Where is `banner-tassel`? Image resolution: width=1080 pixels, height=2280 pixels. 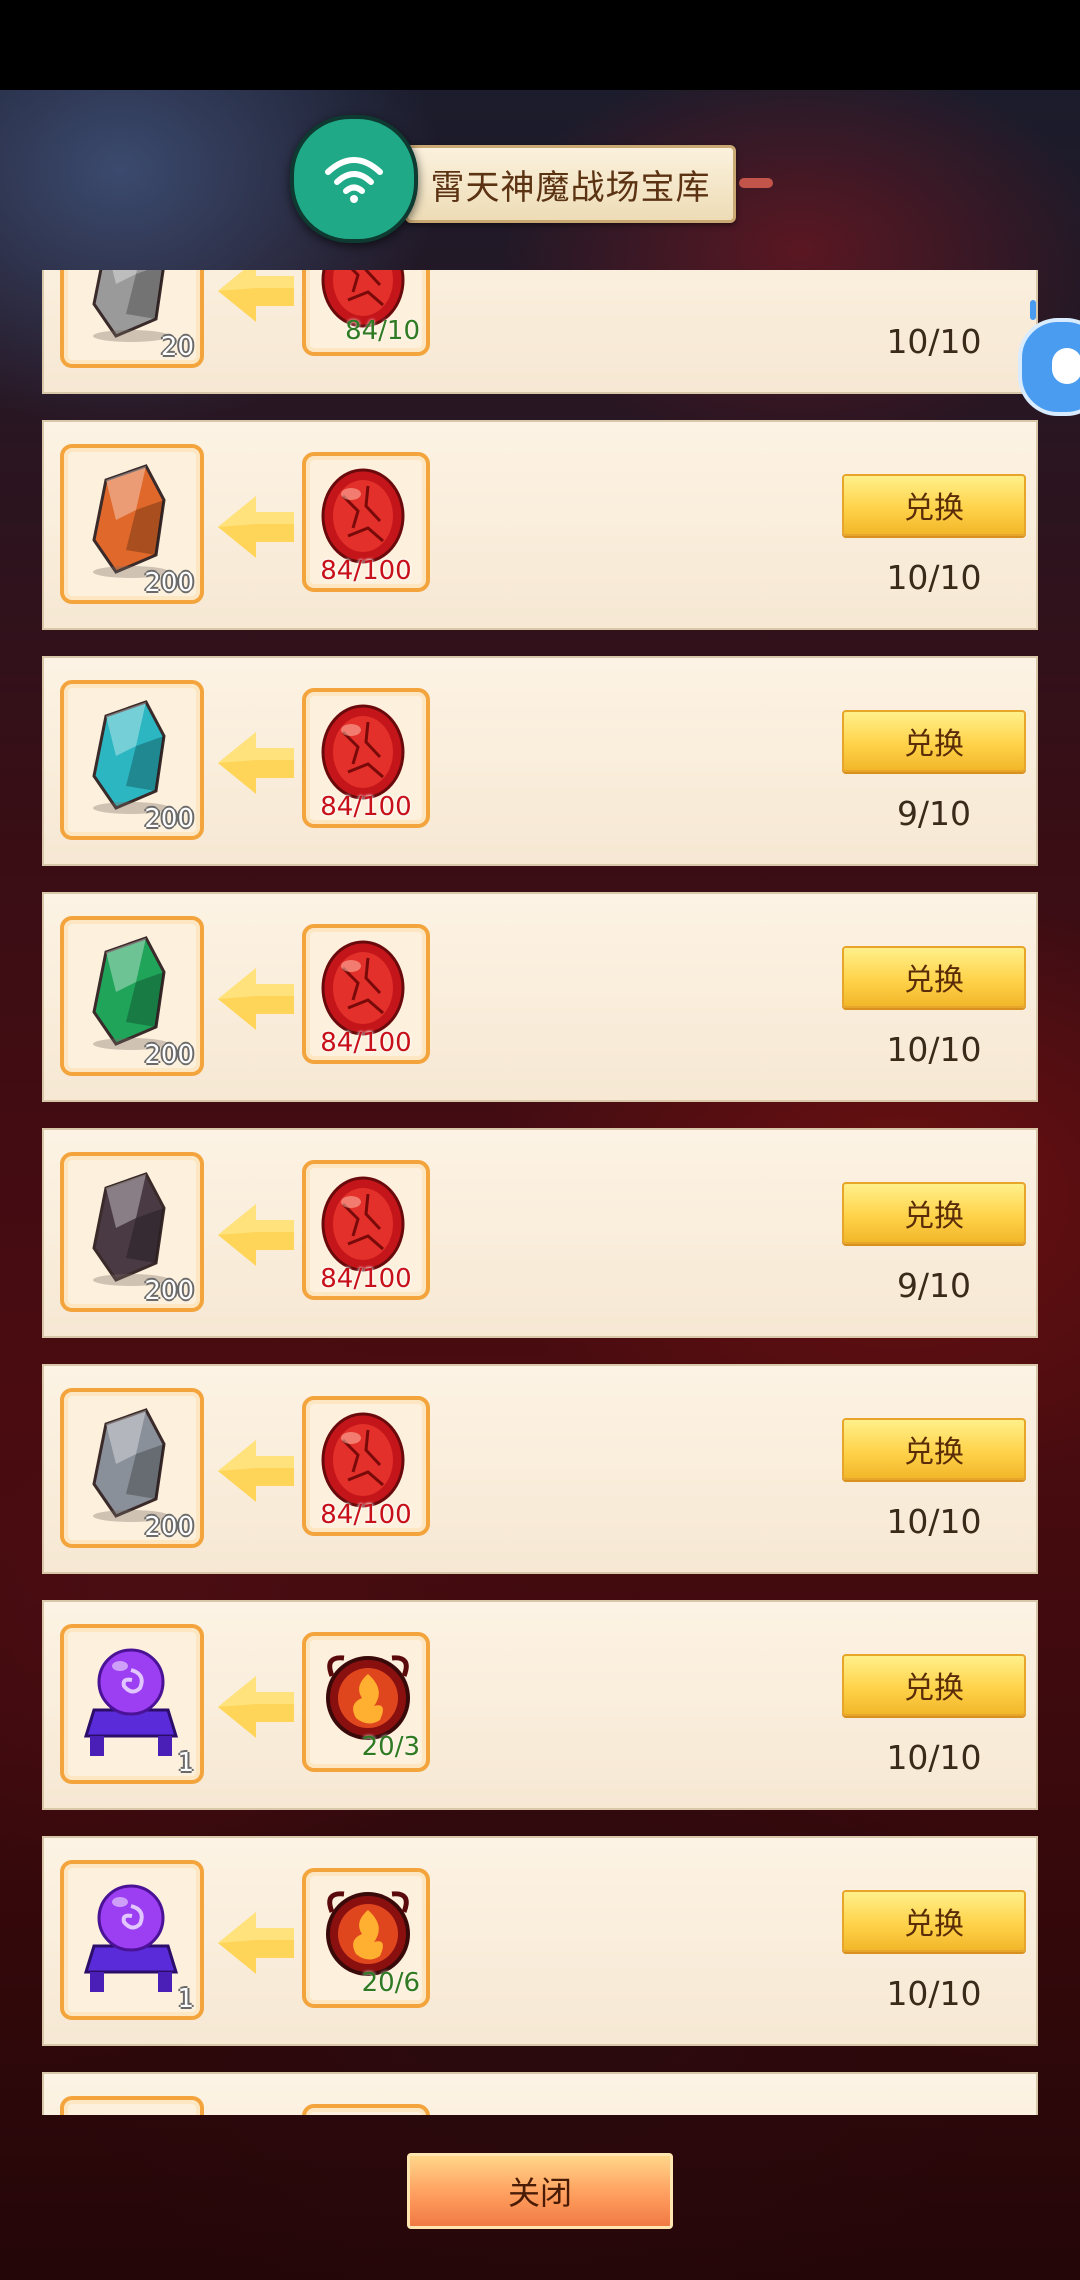
banner-tassel is located at coordinates (756, 183).